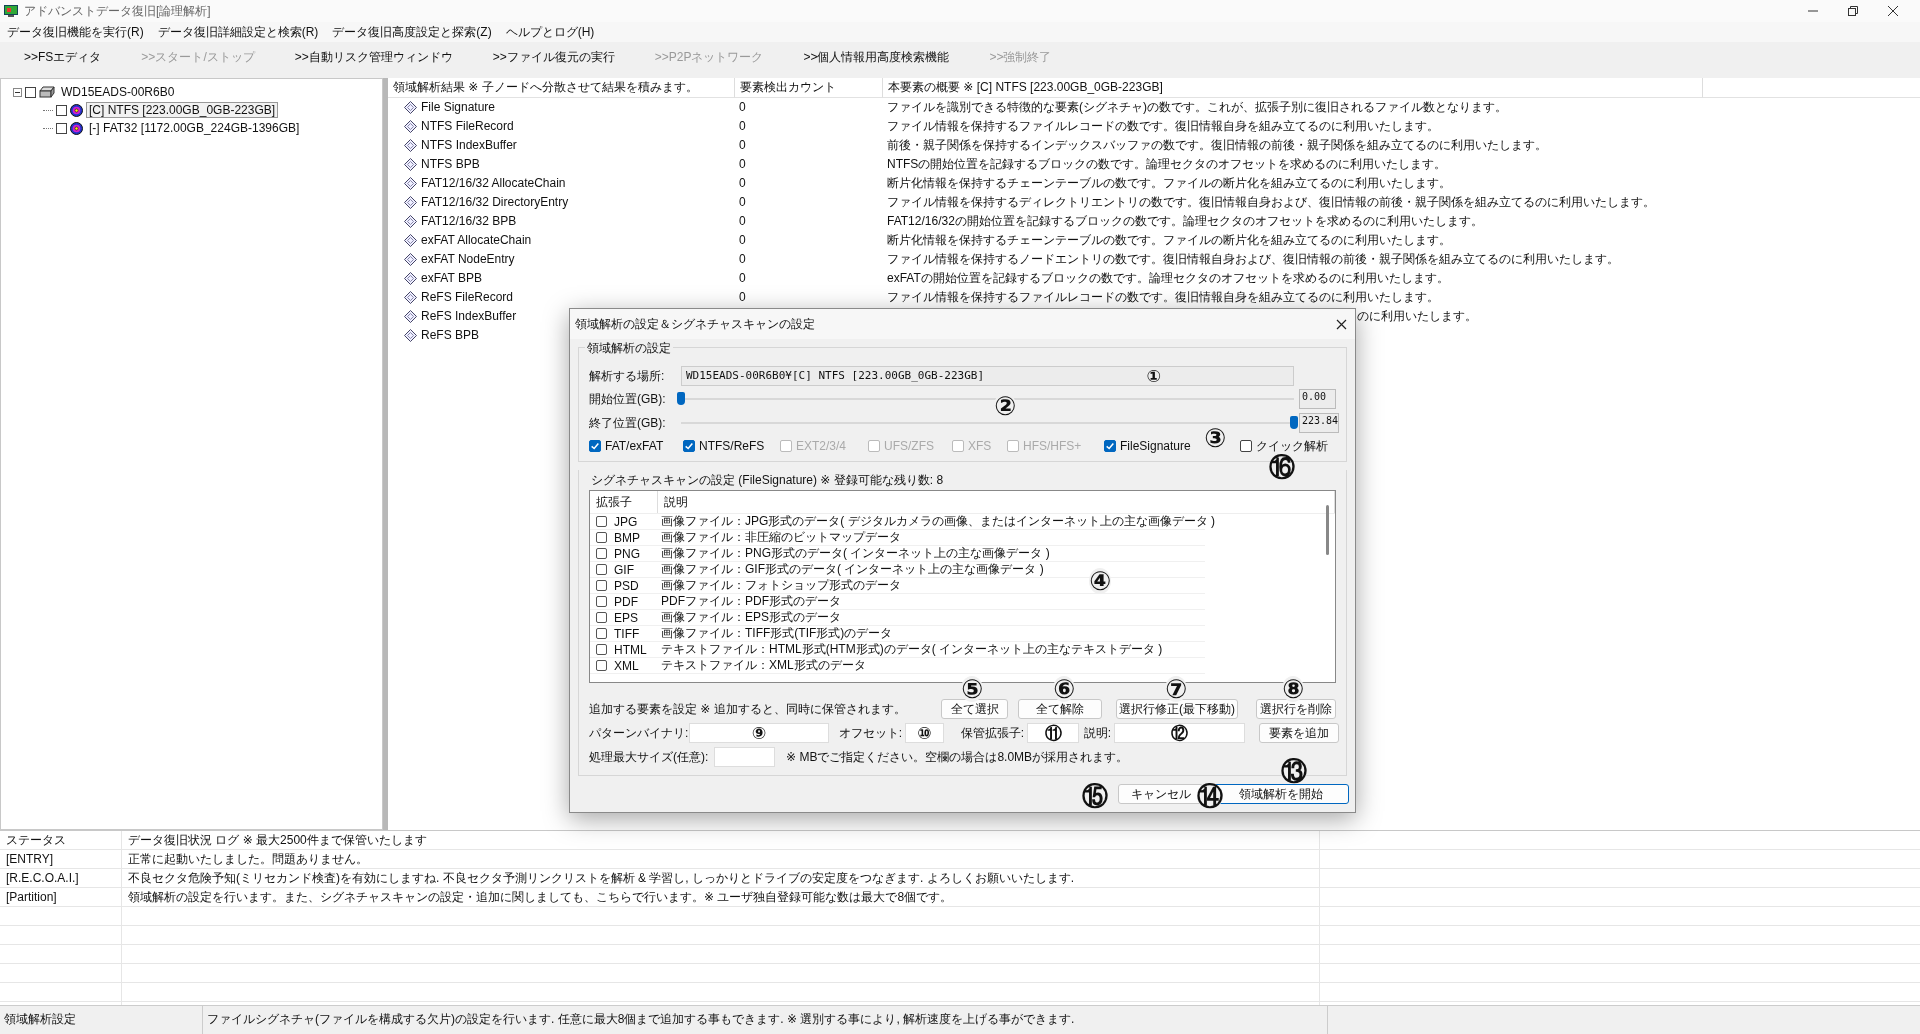 The width and height of the screenshot is (1920, 1034). I want to click on item-name: NTFS BPB, so click(450, 164).